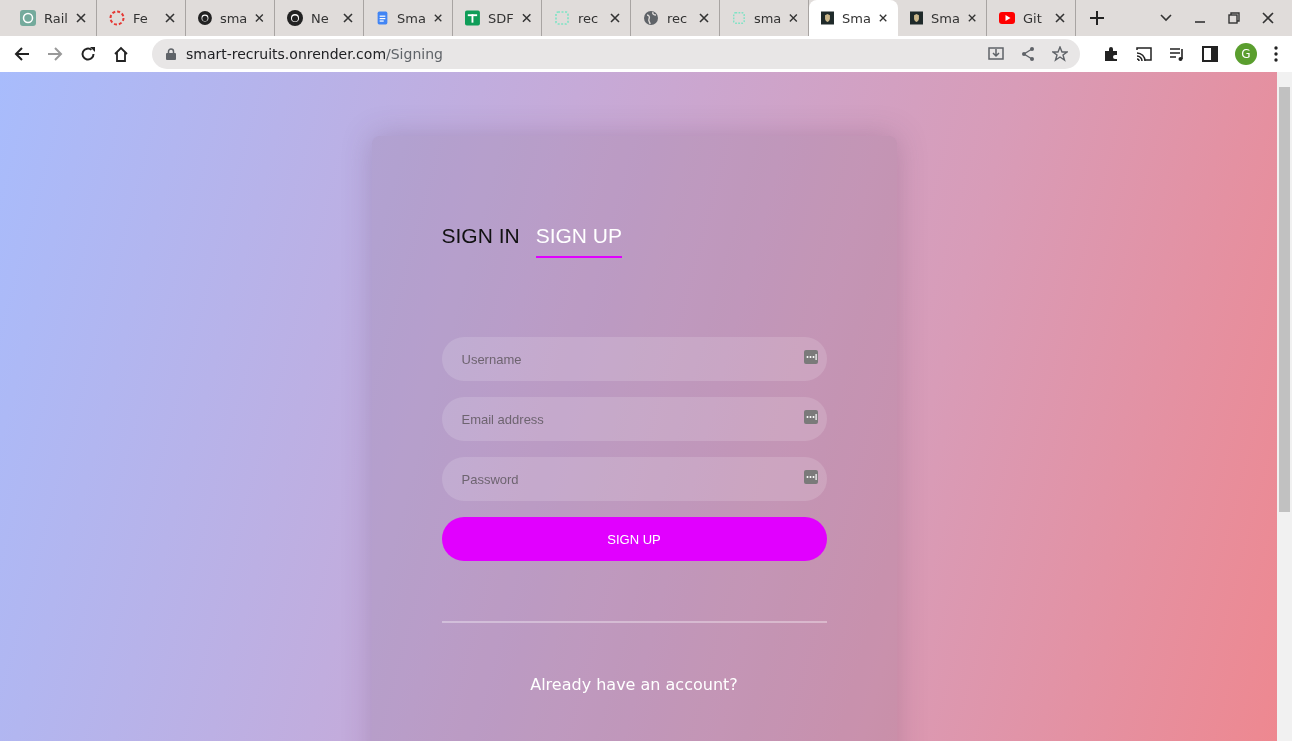  I want to click on reload-icon, so click(88, 54).